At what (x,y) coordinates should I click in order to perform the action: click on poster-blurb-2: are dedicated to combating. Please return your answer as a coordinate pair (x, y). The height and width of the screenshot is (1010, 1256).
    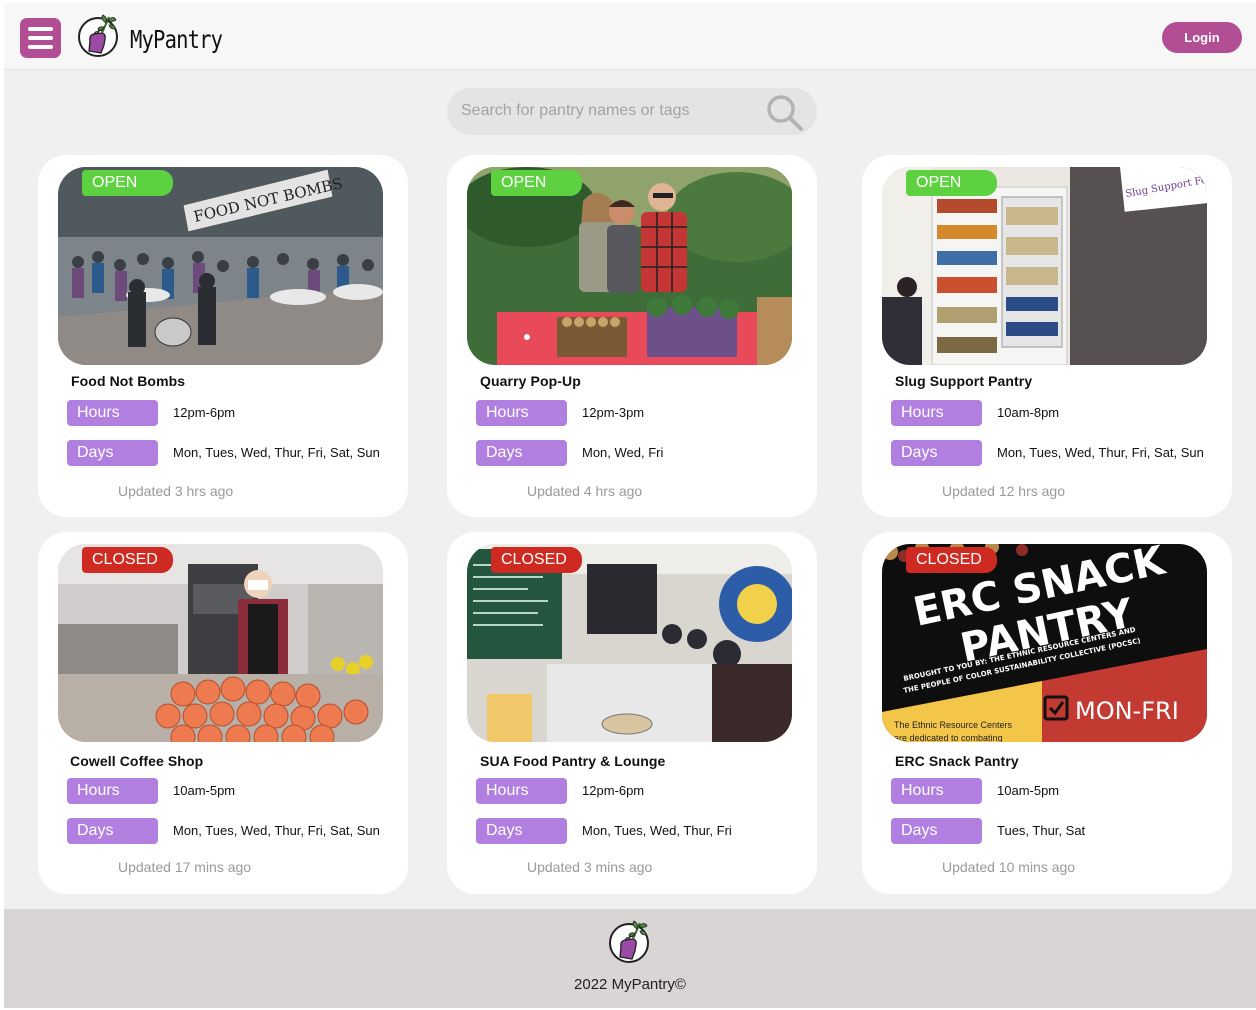
    Looking at the image, I should click on (948, 737).